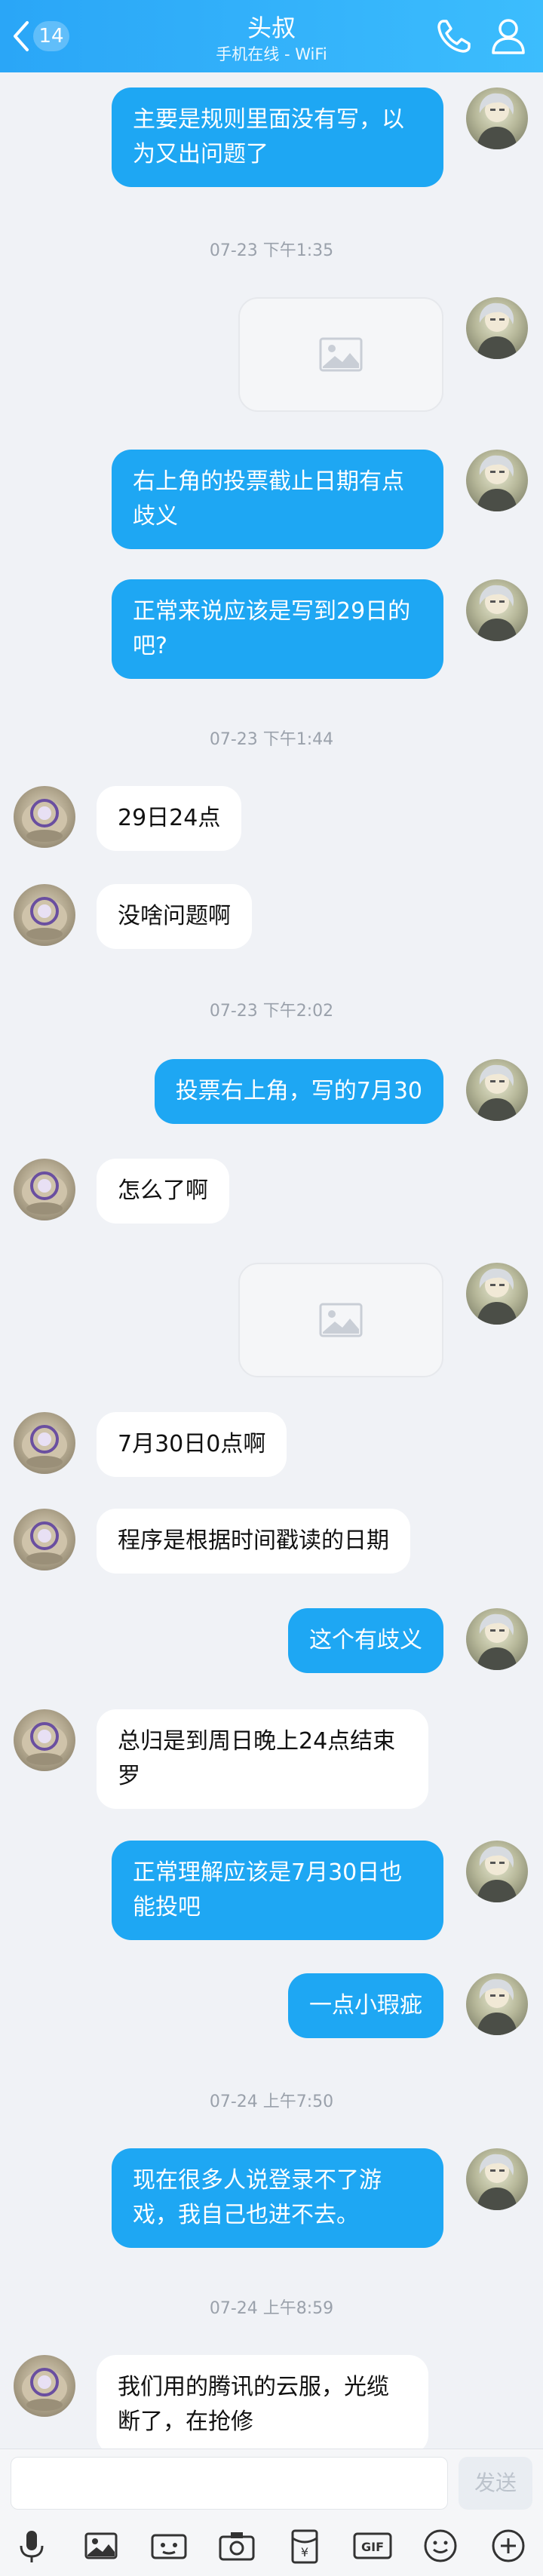 The width and height of the screenshot is (543, 2576). What do you see at coordinates (277, 137) in the screenshot?
I see `message-bubble: 主要是规则里面没有写，以为又出问题了` at bounding box center [277, 137].